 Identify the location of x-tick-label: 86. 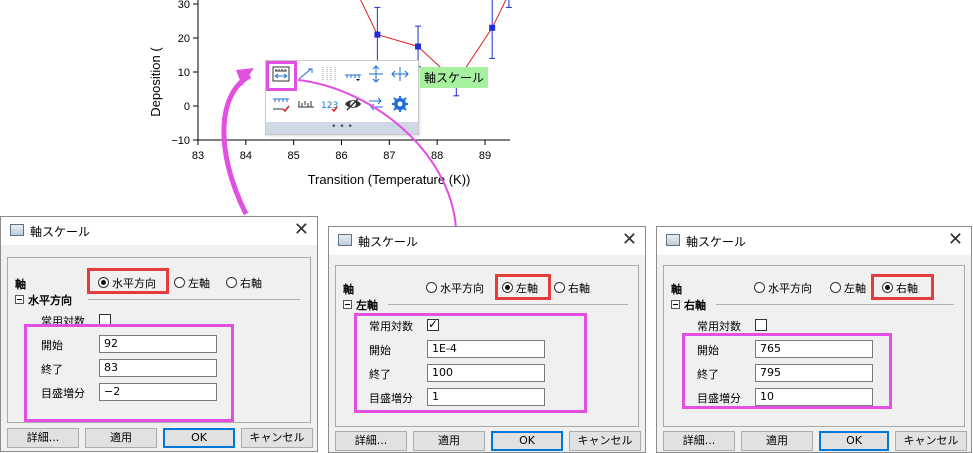
(341, 156).